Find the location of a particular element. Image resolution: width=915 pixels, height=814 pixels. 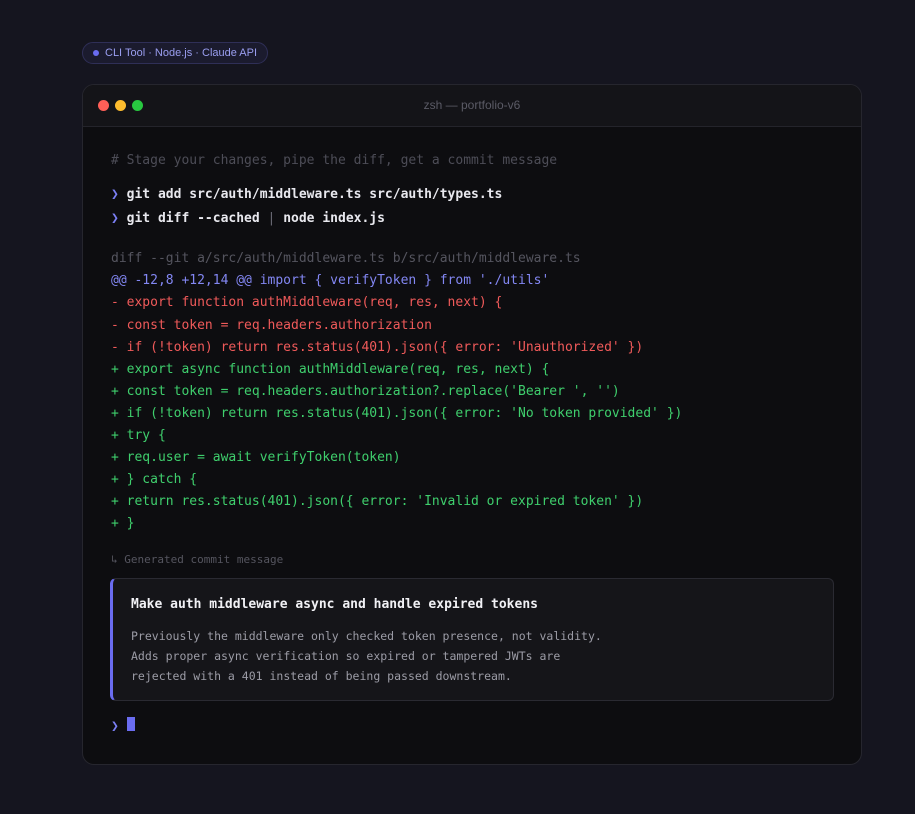

dot-icon is located at coordinates (96, 53).